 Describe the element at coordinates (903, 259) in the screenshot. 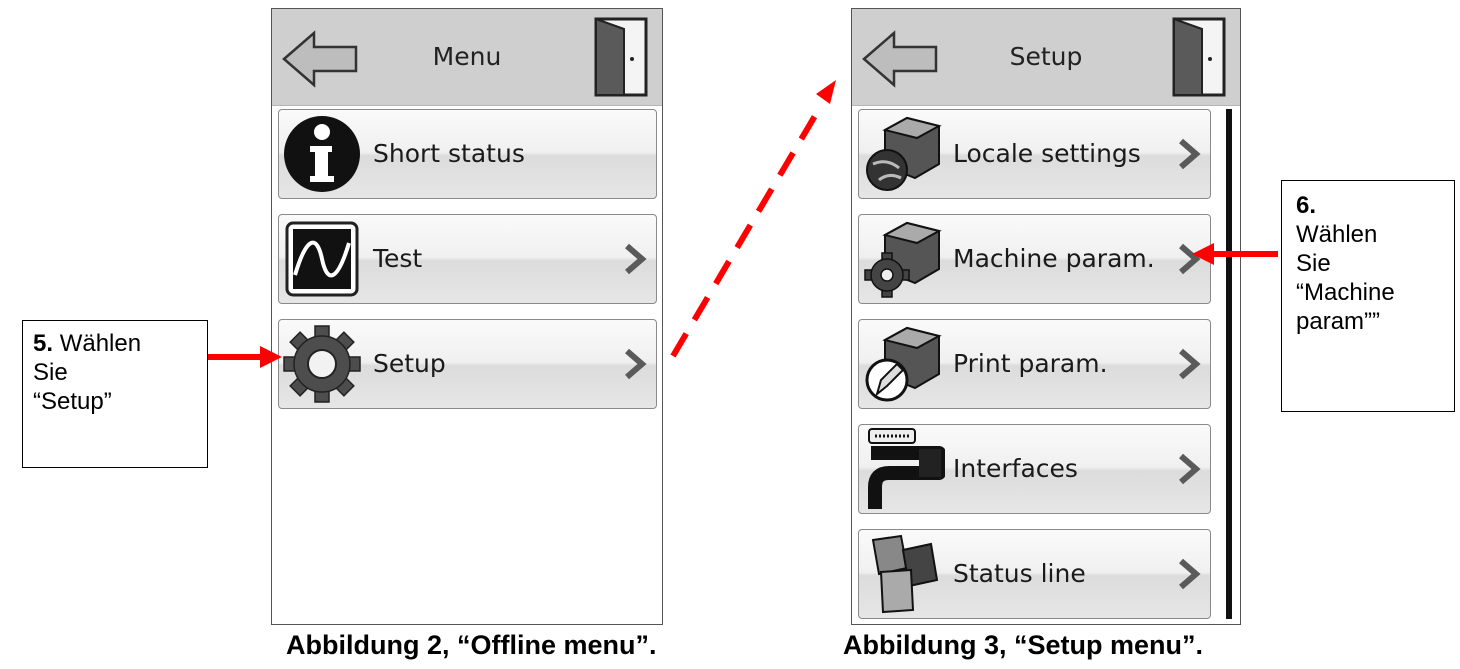

I see `gear-box-icon` at that location.